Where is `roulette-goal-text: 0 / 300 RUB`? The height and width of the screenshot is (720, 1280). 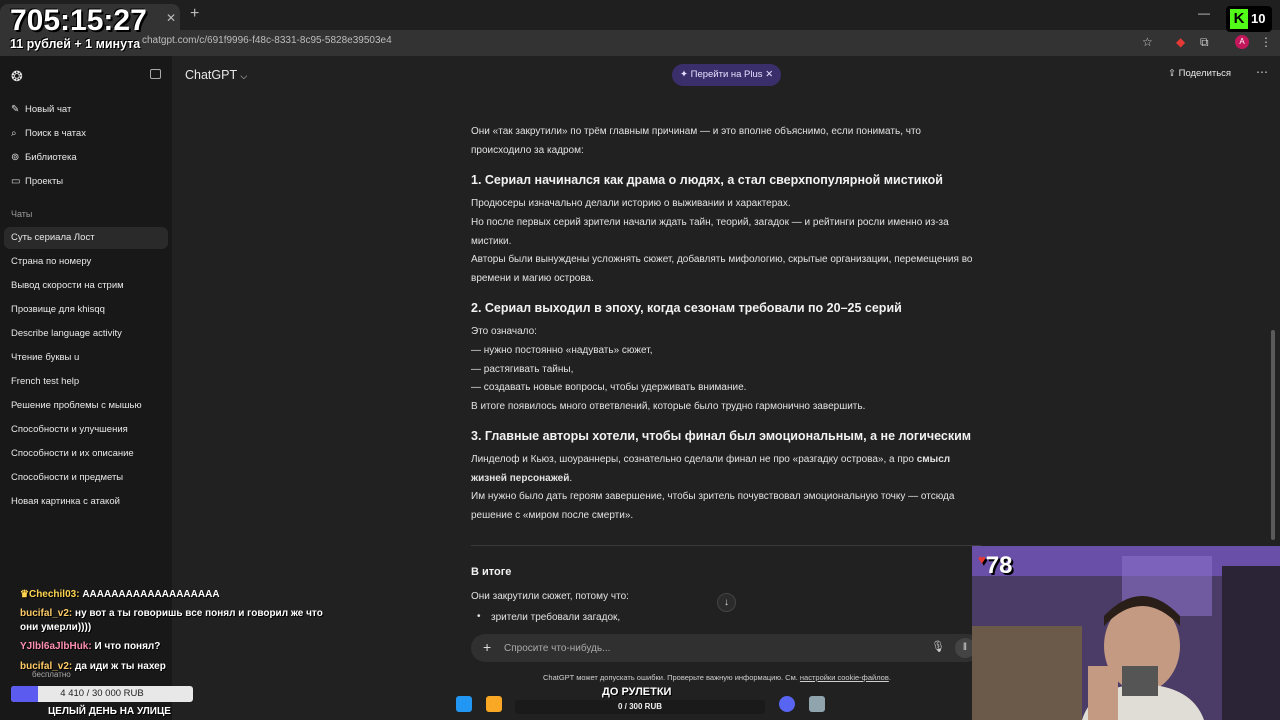
roulette-goal-text: 0 / 300 RUB is located at coordinates (640, 706).